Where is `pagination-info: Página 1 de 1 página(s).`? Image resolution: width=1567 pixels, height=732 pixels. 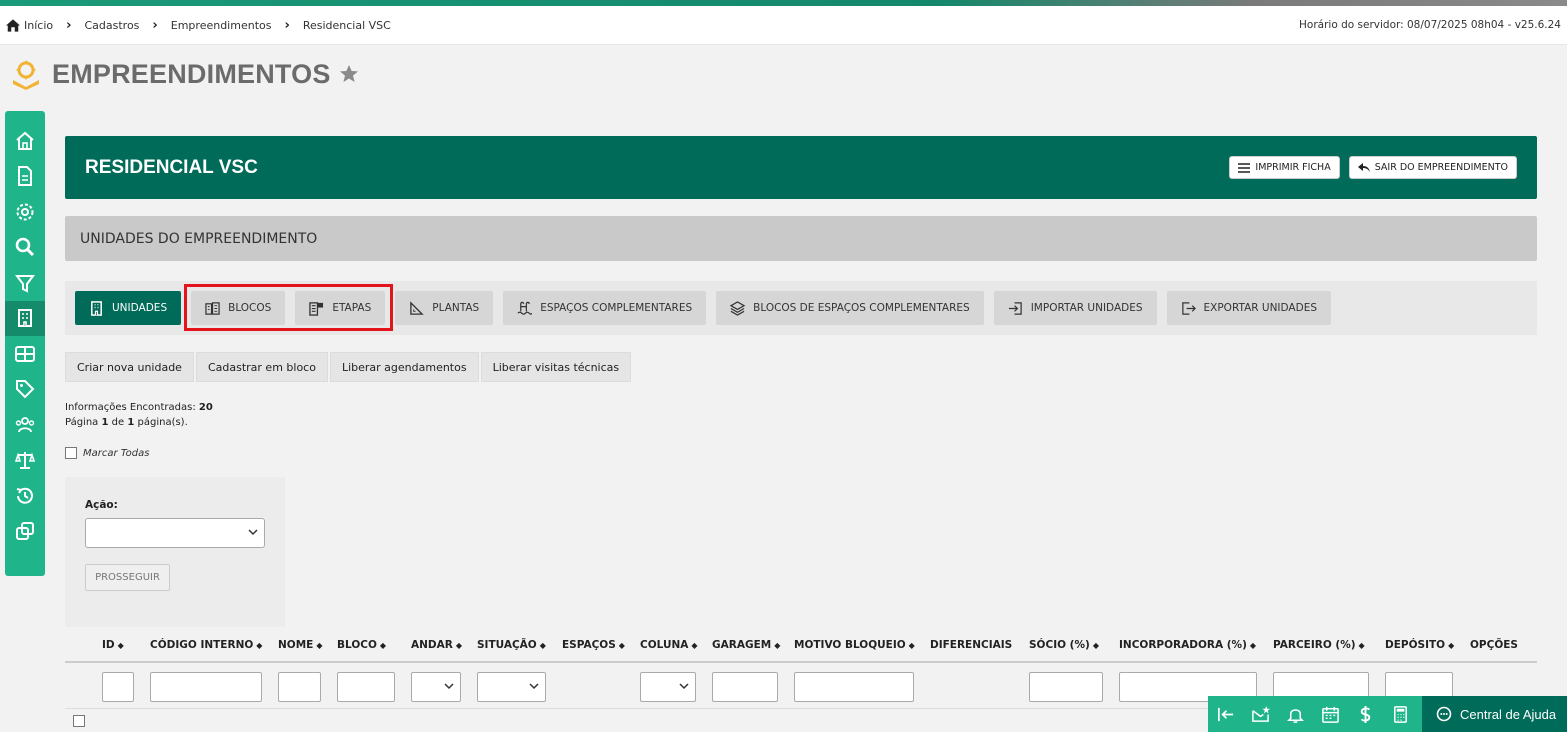
pagination-info: Página 1 de 1 página(s). is located at coordinates (139, 422).